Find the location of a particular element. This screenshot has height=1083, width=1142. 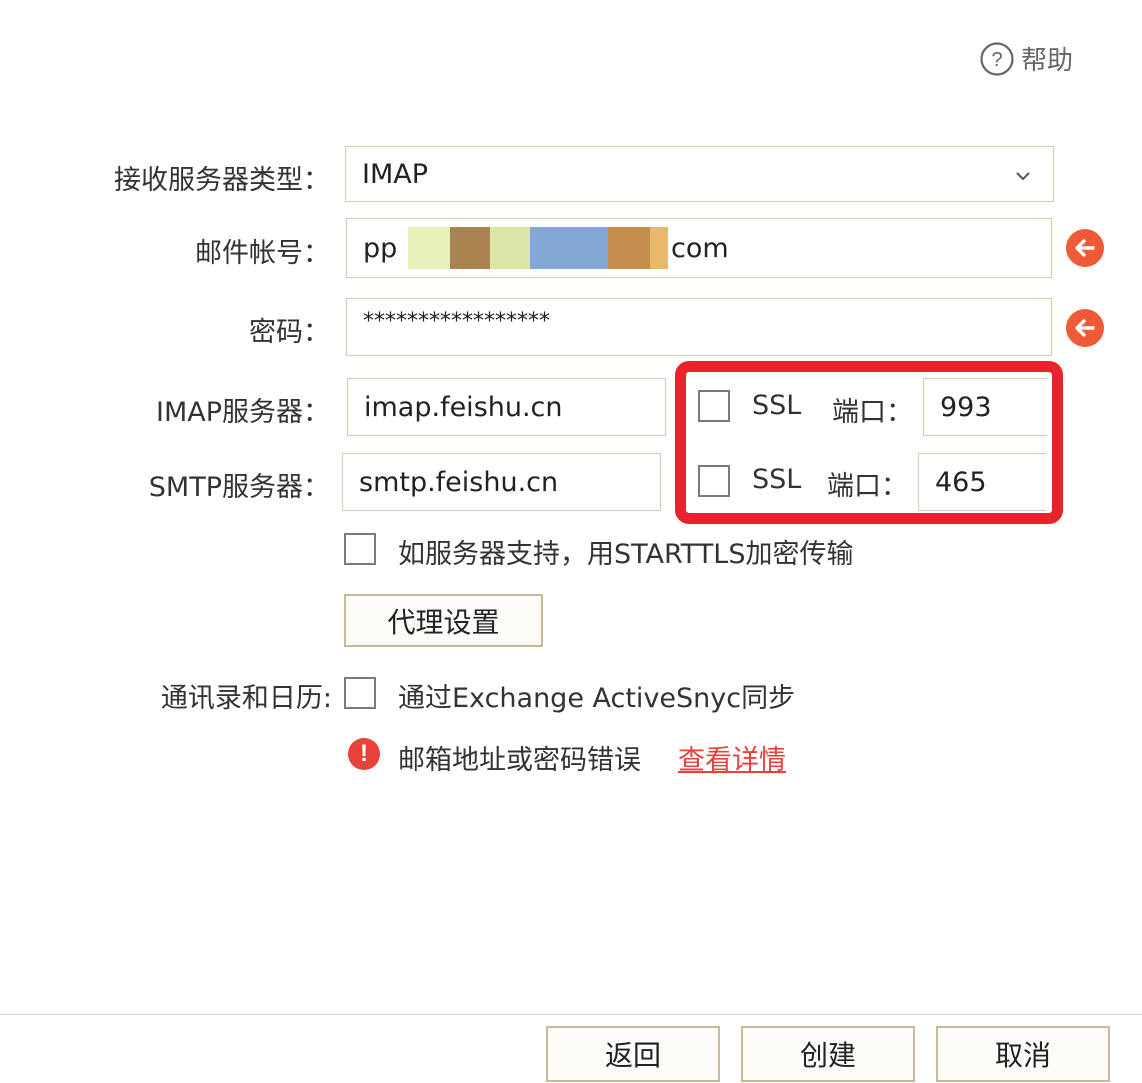

smtp-server-field: smtp.feishu.cn is located at coordinates (501, 482).